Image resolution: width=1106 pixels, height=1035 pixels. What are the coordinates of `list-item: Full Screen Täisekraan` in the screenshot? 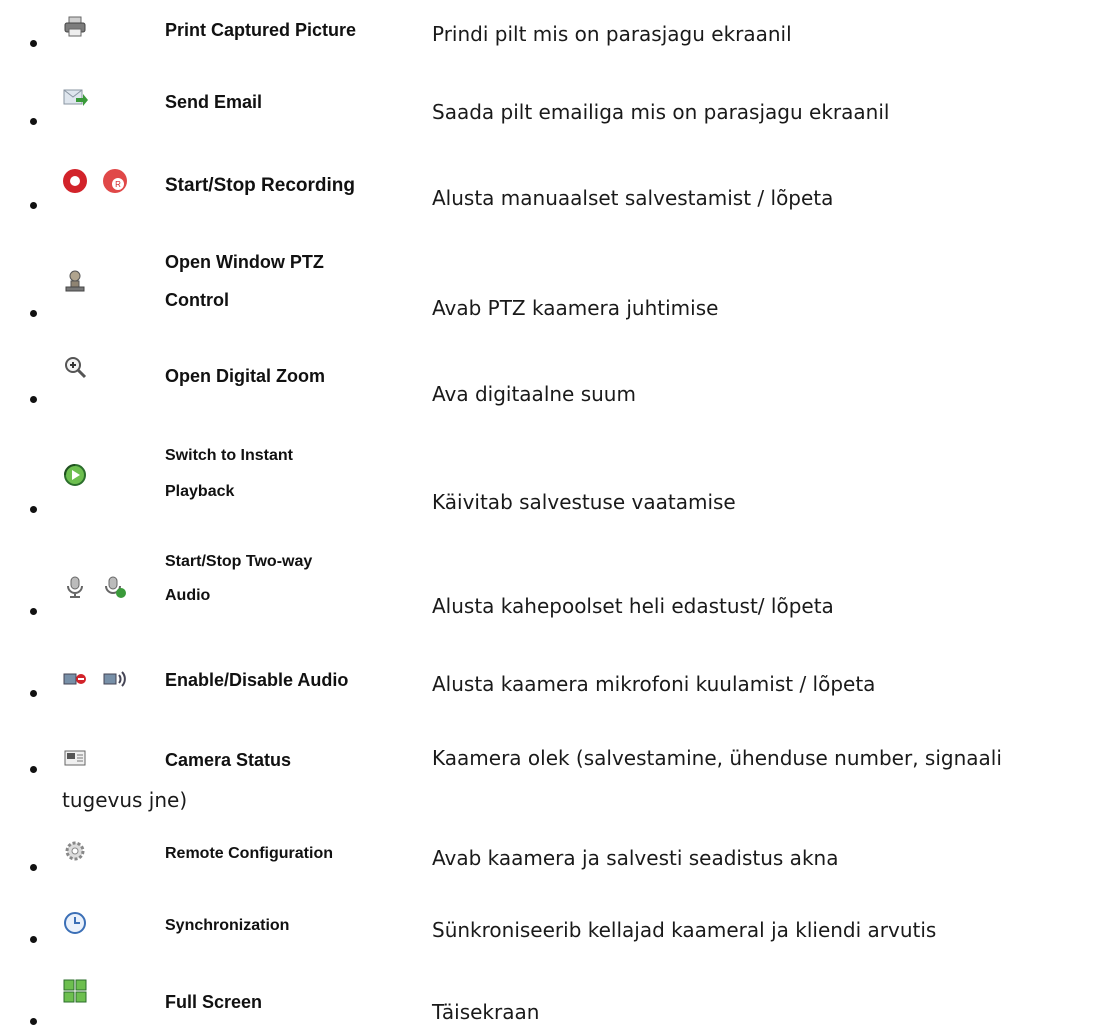 It's located at (553, 1002).